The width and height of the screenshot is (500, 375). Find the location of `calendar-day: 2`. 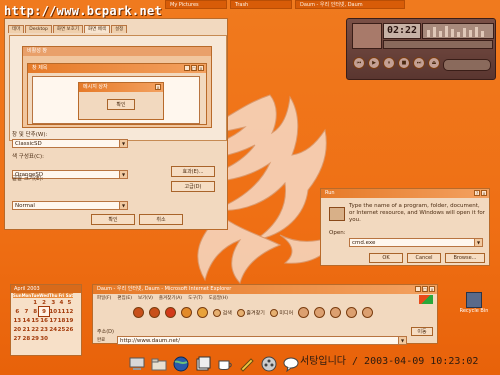

calendar-day: 2 is located at coordinates (44, 302).